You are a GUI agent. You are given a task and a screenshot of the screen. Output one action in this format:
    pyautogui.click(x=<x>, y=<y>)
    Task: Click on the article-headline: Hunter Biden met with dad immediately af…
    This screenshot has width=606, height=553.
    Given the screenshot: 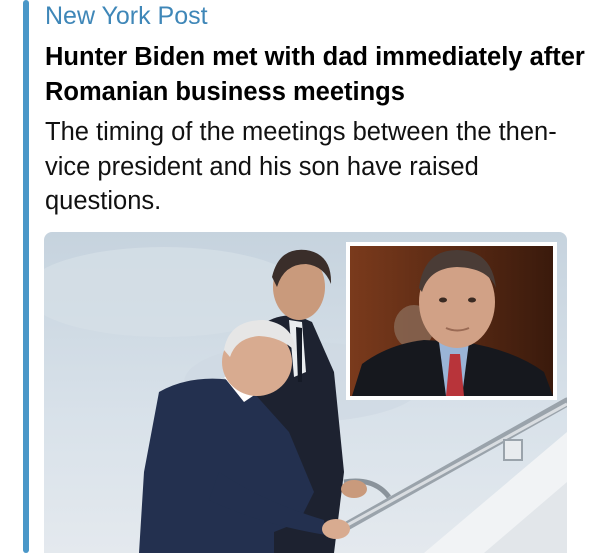 What is the action you would take?
    pyautogui.click(x=320, y=75)
    